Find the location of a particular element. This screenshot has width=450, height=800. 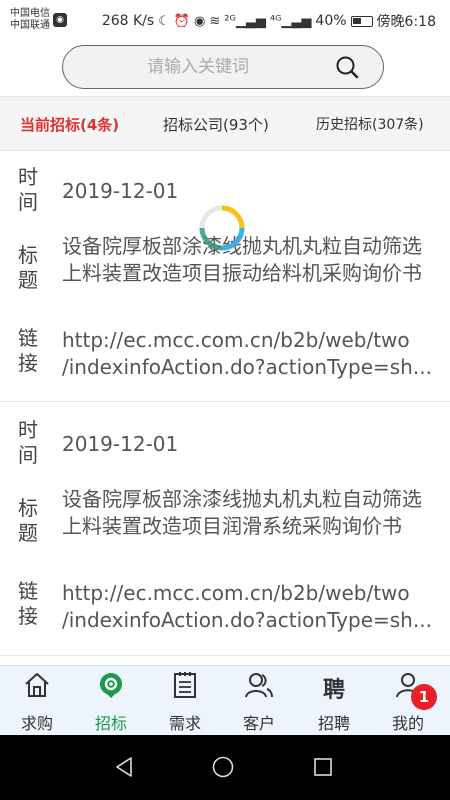

nav-label: 招标 is located at coordinates (110, 723).